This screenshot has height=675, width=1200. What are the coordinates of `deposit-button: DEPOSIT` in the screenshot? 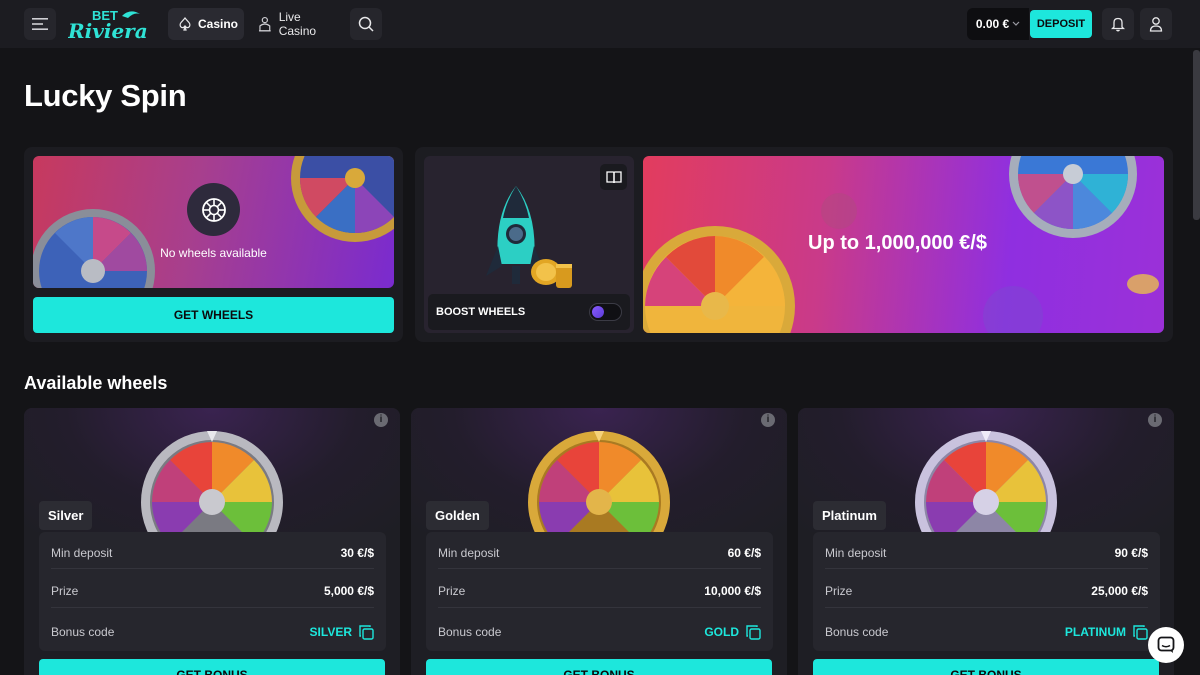 It's located at (1061, 24).